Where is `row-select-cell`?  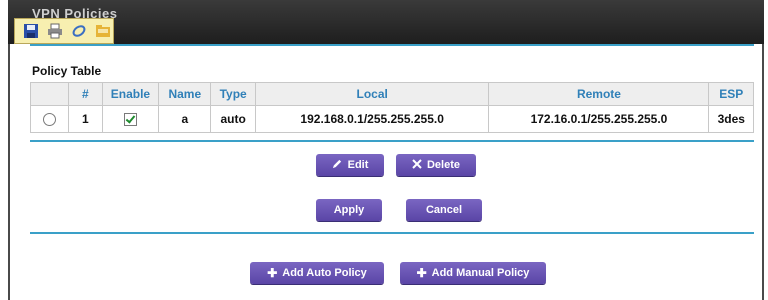
row-select-cell is located at coordinates (49, 119).